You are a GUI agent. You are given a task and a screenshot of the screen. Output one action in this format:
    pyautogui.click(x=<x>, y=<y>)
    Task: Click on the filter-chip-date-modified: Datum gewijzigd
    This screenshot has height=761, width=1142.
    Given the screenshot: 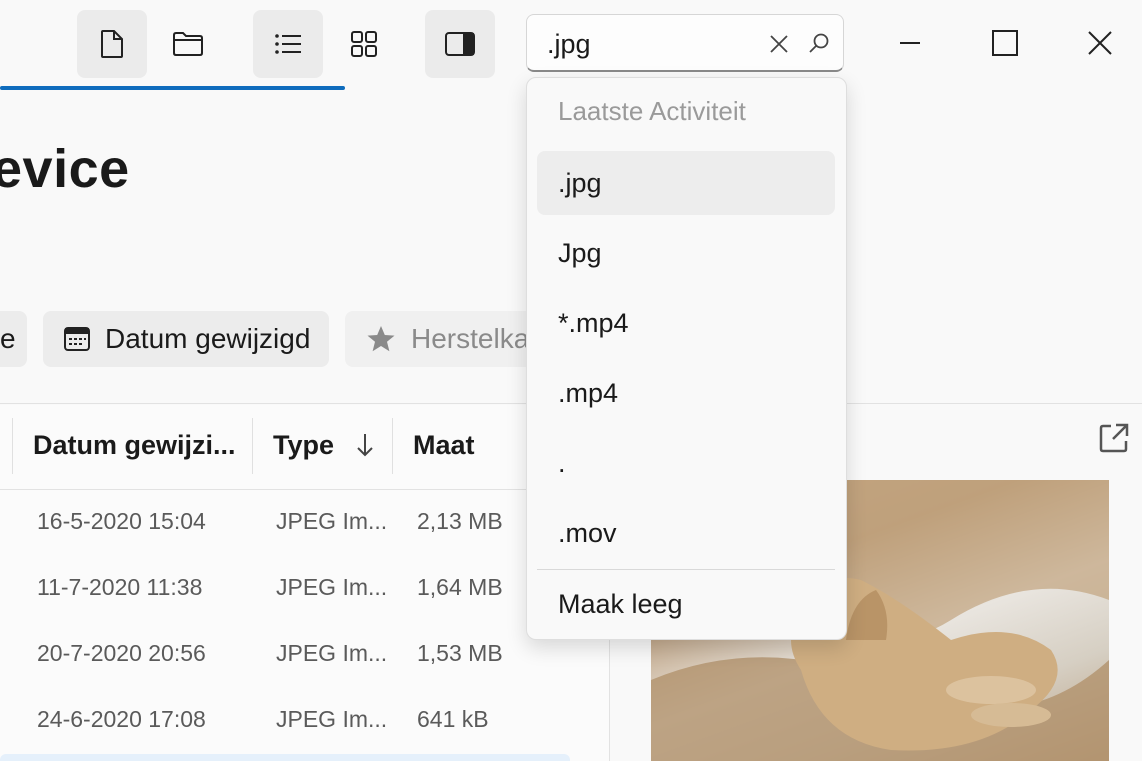 What is the action you would take?
    pyautogui.click(x=186, y=339)
    